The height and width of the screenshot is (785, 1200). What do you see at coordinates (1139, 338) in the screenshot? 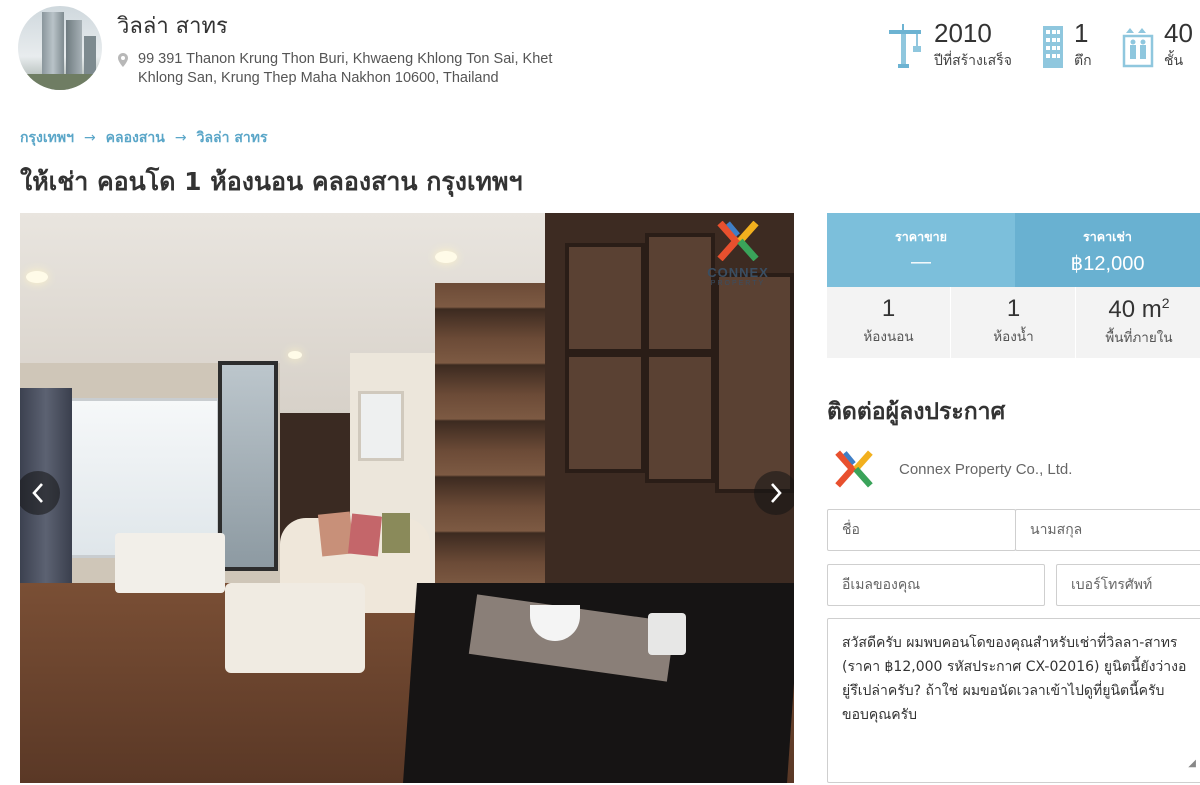
I see `area-label: พื้นที่ภายใน` at bounding box center [1139, 338].